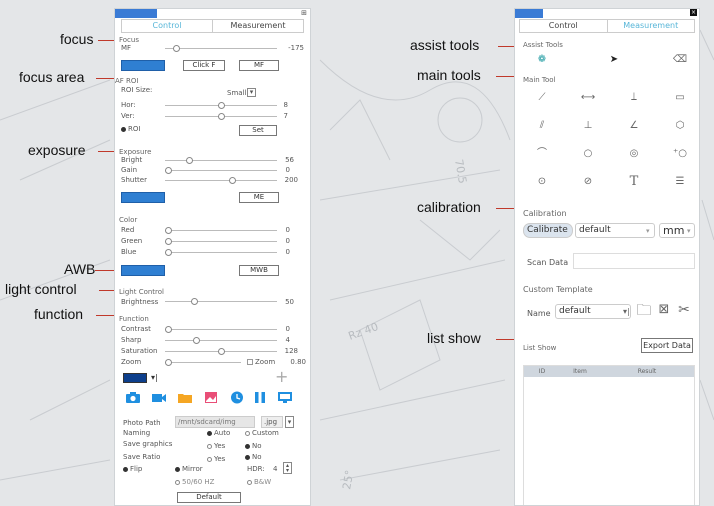 Image resolution: width=714 pixels, height=506 pixels. Describe the element at coordinates (260, 397) in the screenshot. I see `pause-icon` at that location.